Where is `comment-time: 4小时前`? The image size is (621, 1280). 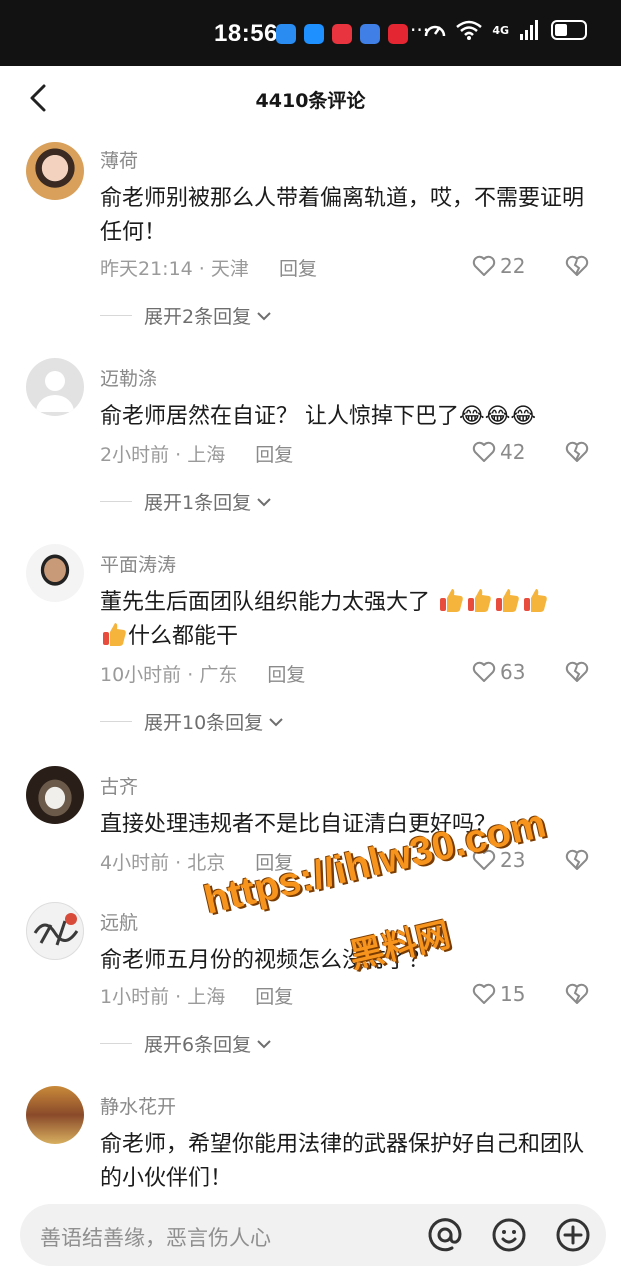 comment-time: 4小时前 is located at coordinates (135, 863).